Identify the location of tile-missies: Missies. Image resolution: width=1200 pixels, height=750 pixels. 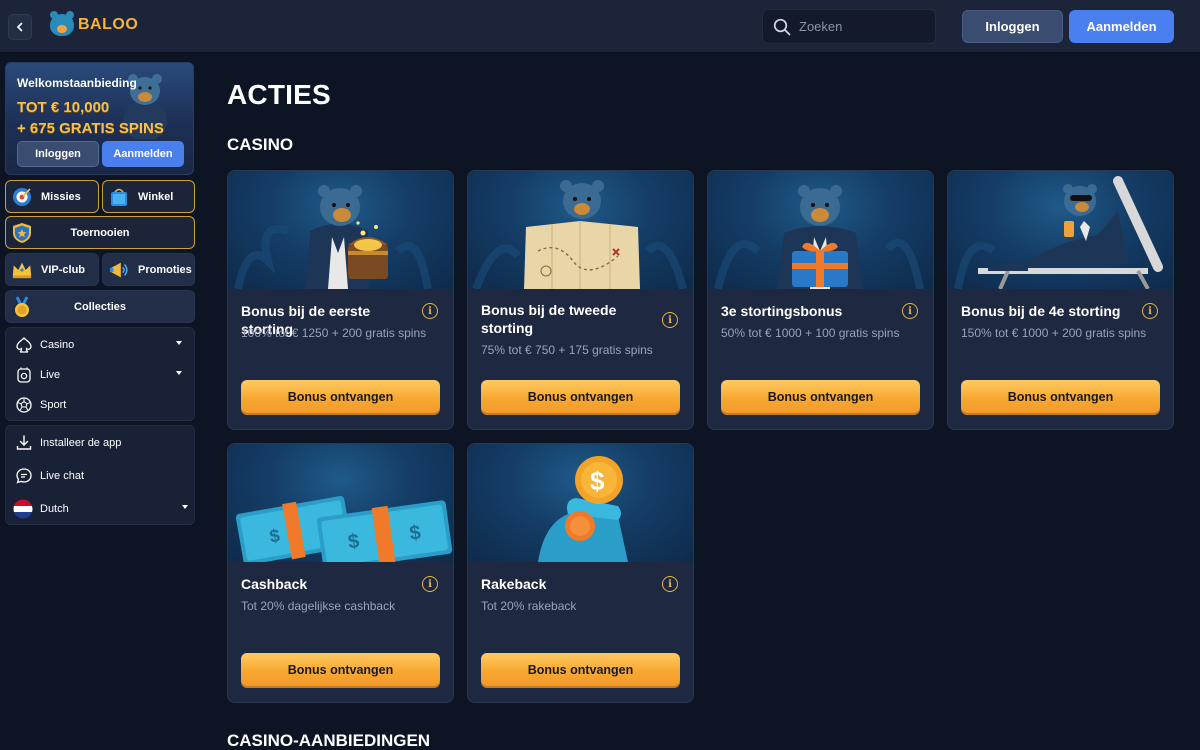
(52, 196).